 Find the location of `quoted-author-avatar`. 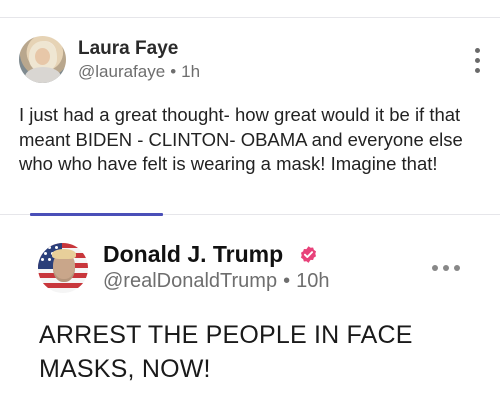

quoted-author-avatar is located at coordinates (63, 268).